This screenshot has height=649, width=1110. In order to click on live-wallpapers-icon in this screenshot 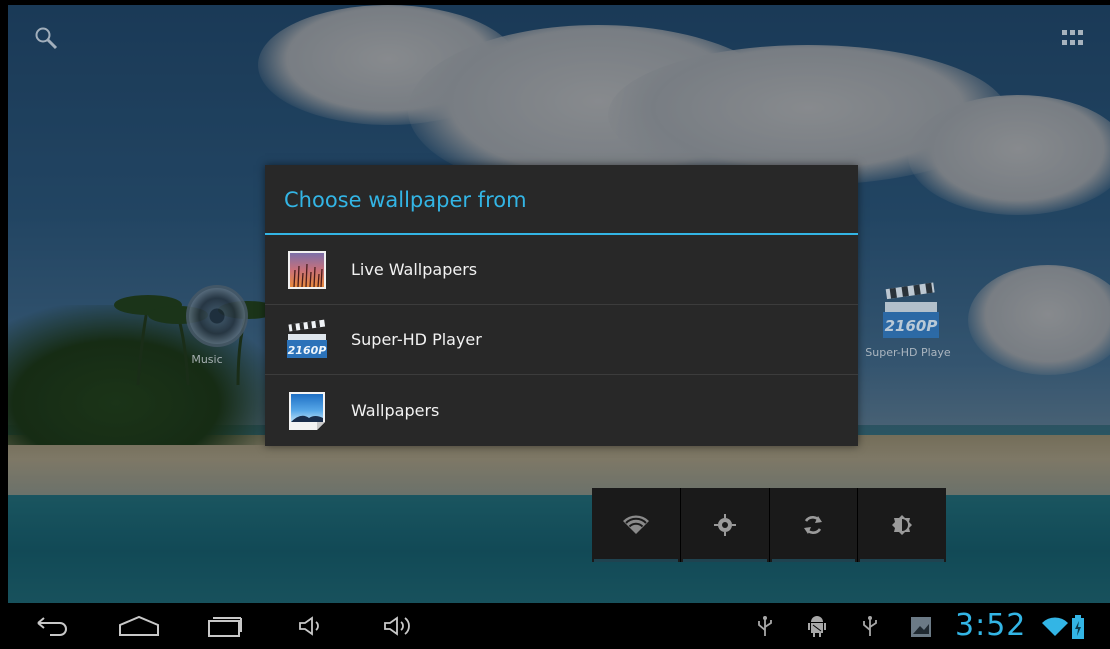, I will do `click(307, 270)`.